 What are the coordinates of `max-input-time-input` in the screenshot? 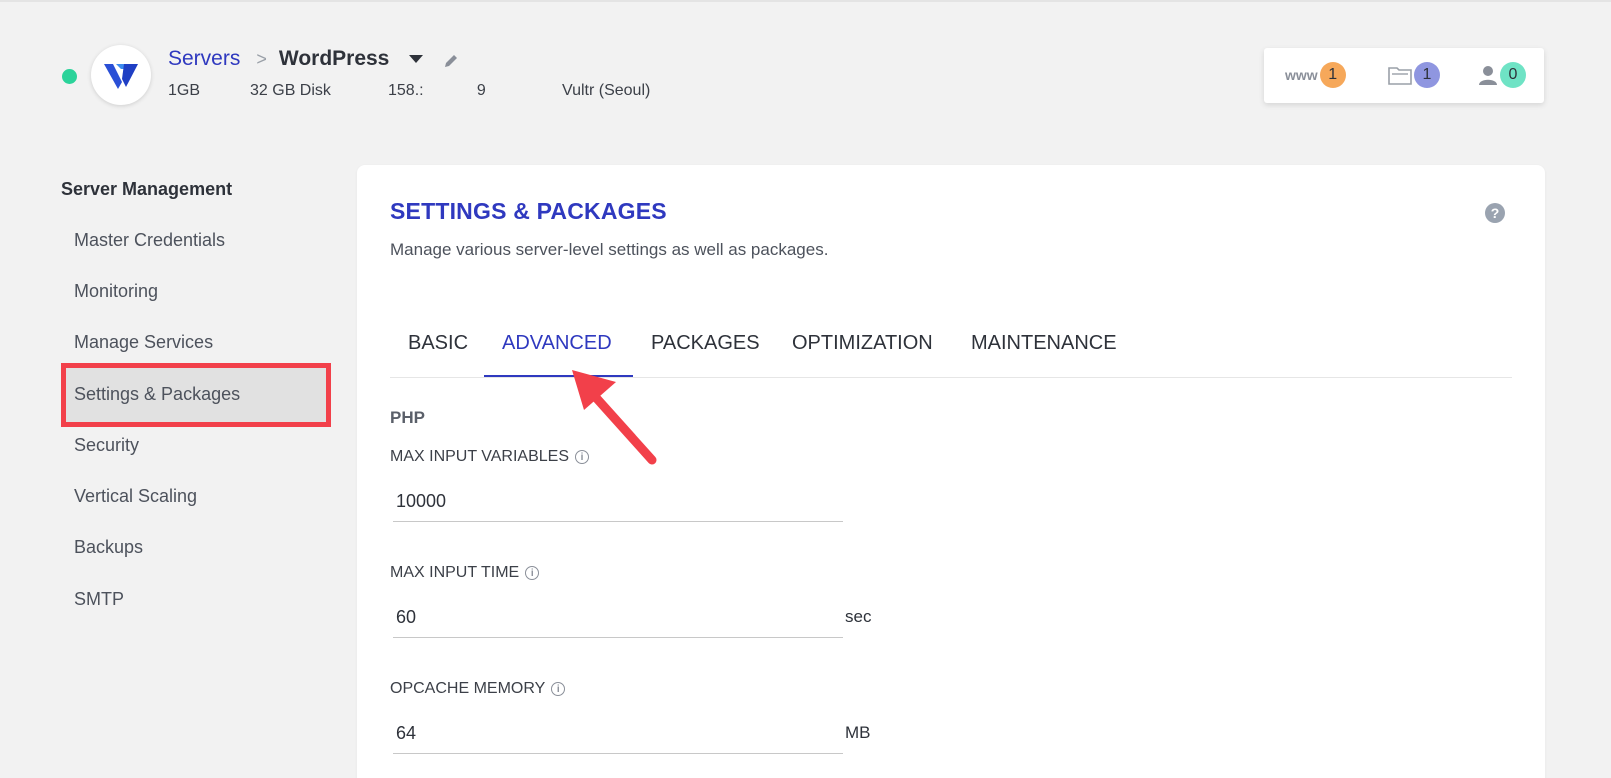 It's located at (618, 618).